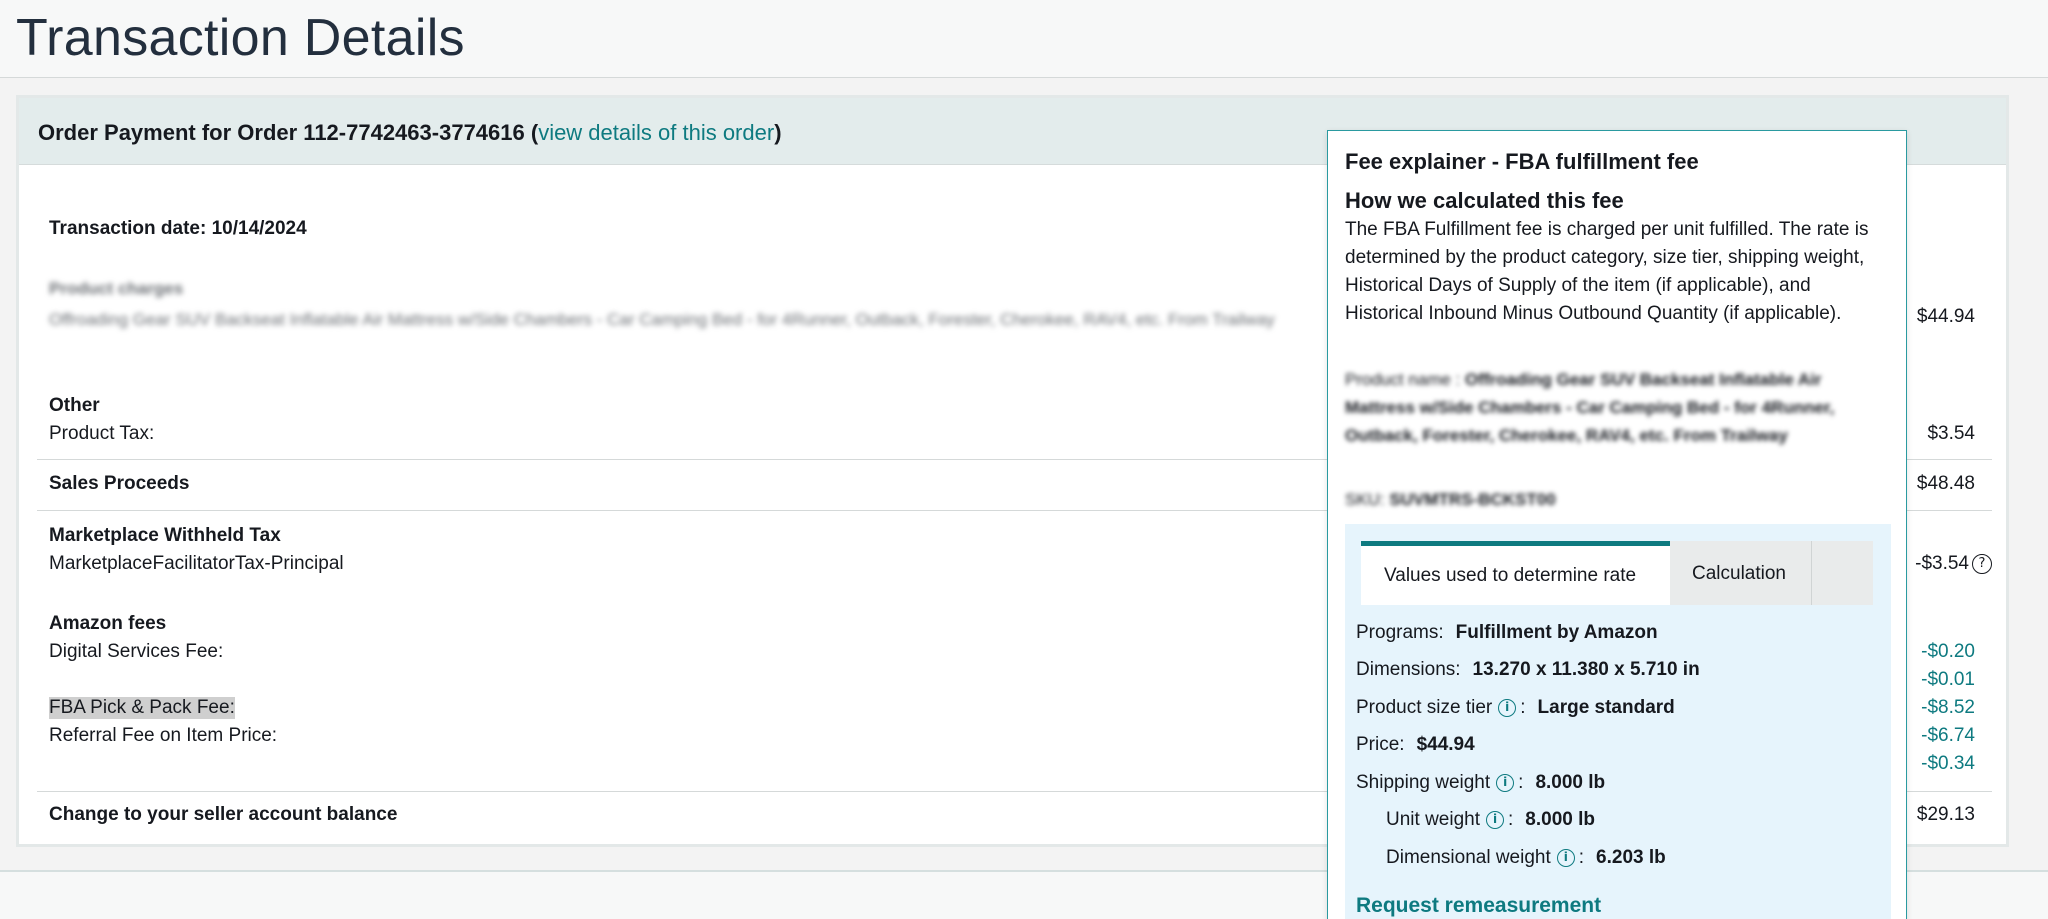 The width and height of the screenshot is (2048, 919). I want to click on shipping-weight-row: Shipping weight i: 8.000 lb, so click(1481, 782).